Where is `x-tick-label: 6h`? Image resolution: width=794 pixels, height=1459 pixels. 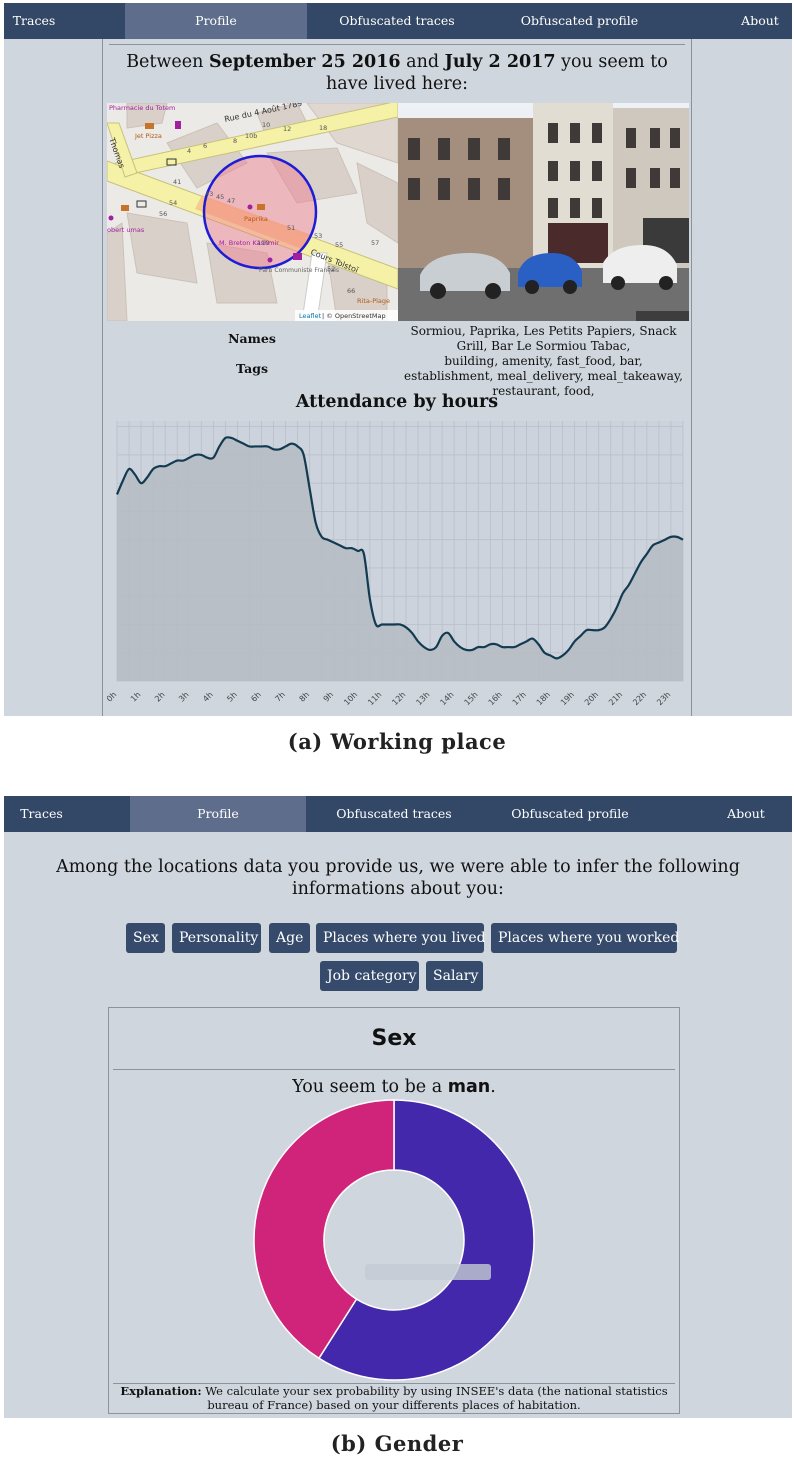
x-tick-label: 6h is located at coordinates (256, 697).